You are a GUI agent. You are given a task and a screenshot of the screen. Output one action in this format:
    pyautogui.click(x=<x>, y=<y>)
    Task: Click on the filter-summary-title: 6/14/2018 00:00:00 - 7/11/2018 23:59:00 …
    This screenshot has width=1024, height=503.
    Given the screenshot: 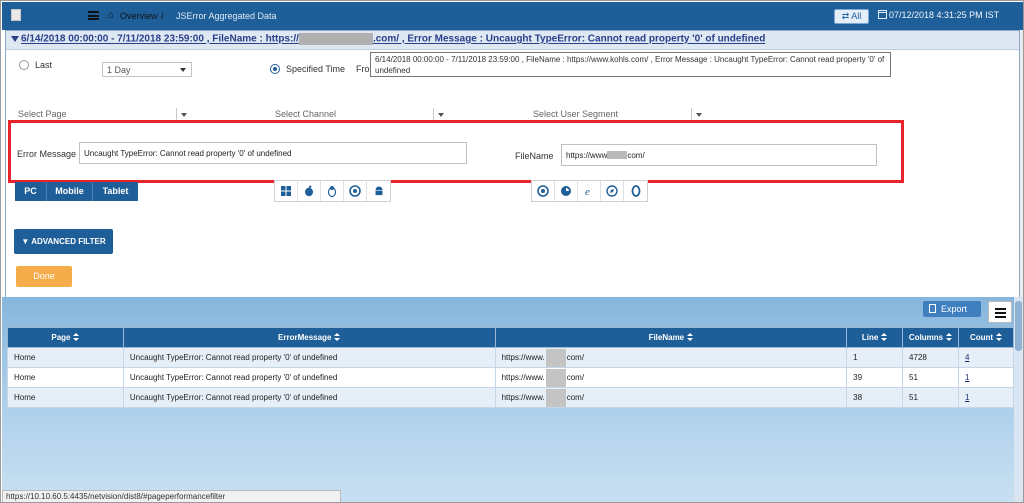 What is the action you would take?
    pyautogui.click(x=393, y=39)
    